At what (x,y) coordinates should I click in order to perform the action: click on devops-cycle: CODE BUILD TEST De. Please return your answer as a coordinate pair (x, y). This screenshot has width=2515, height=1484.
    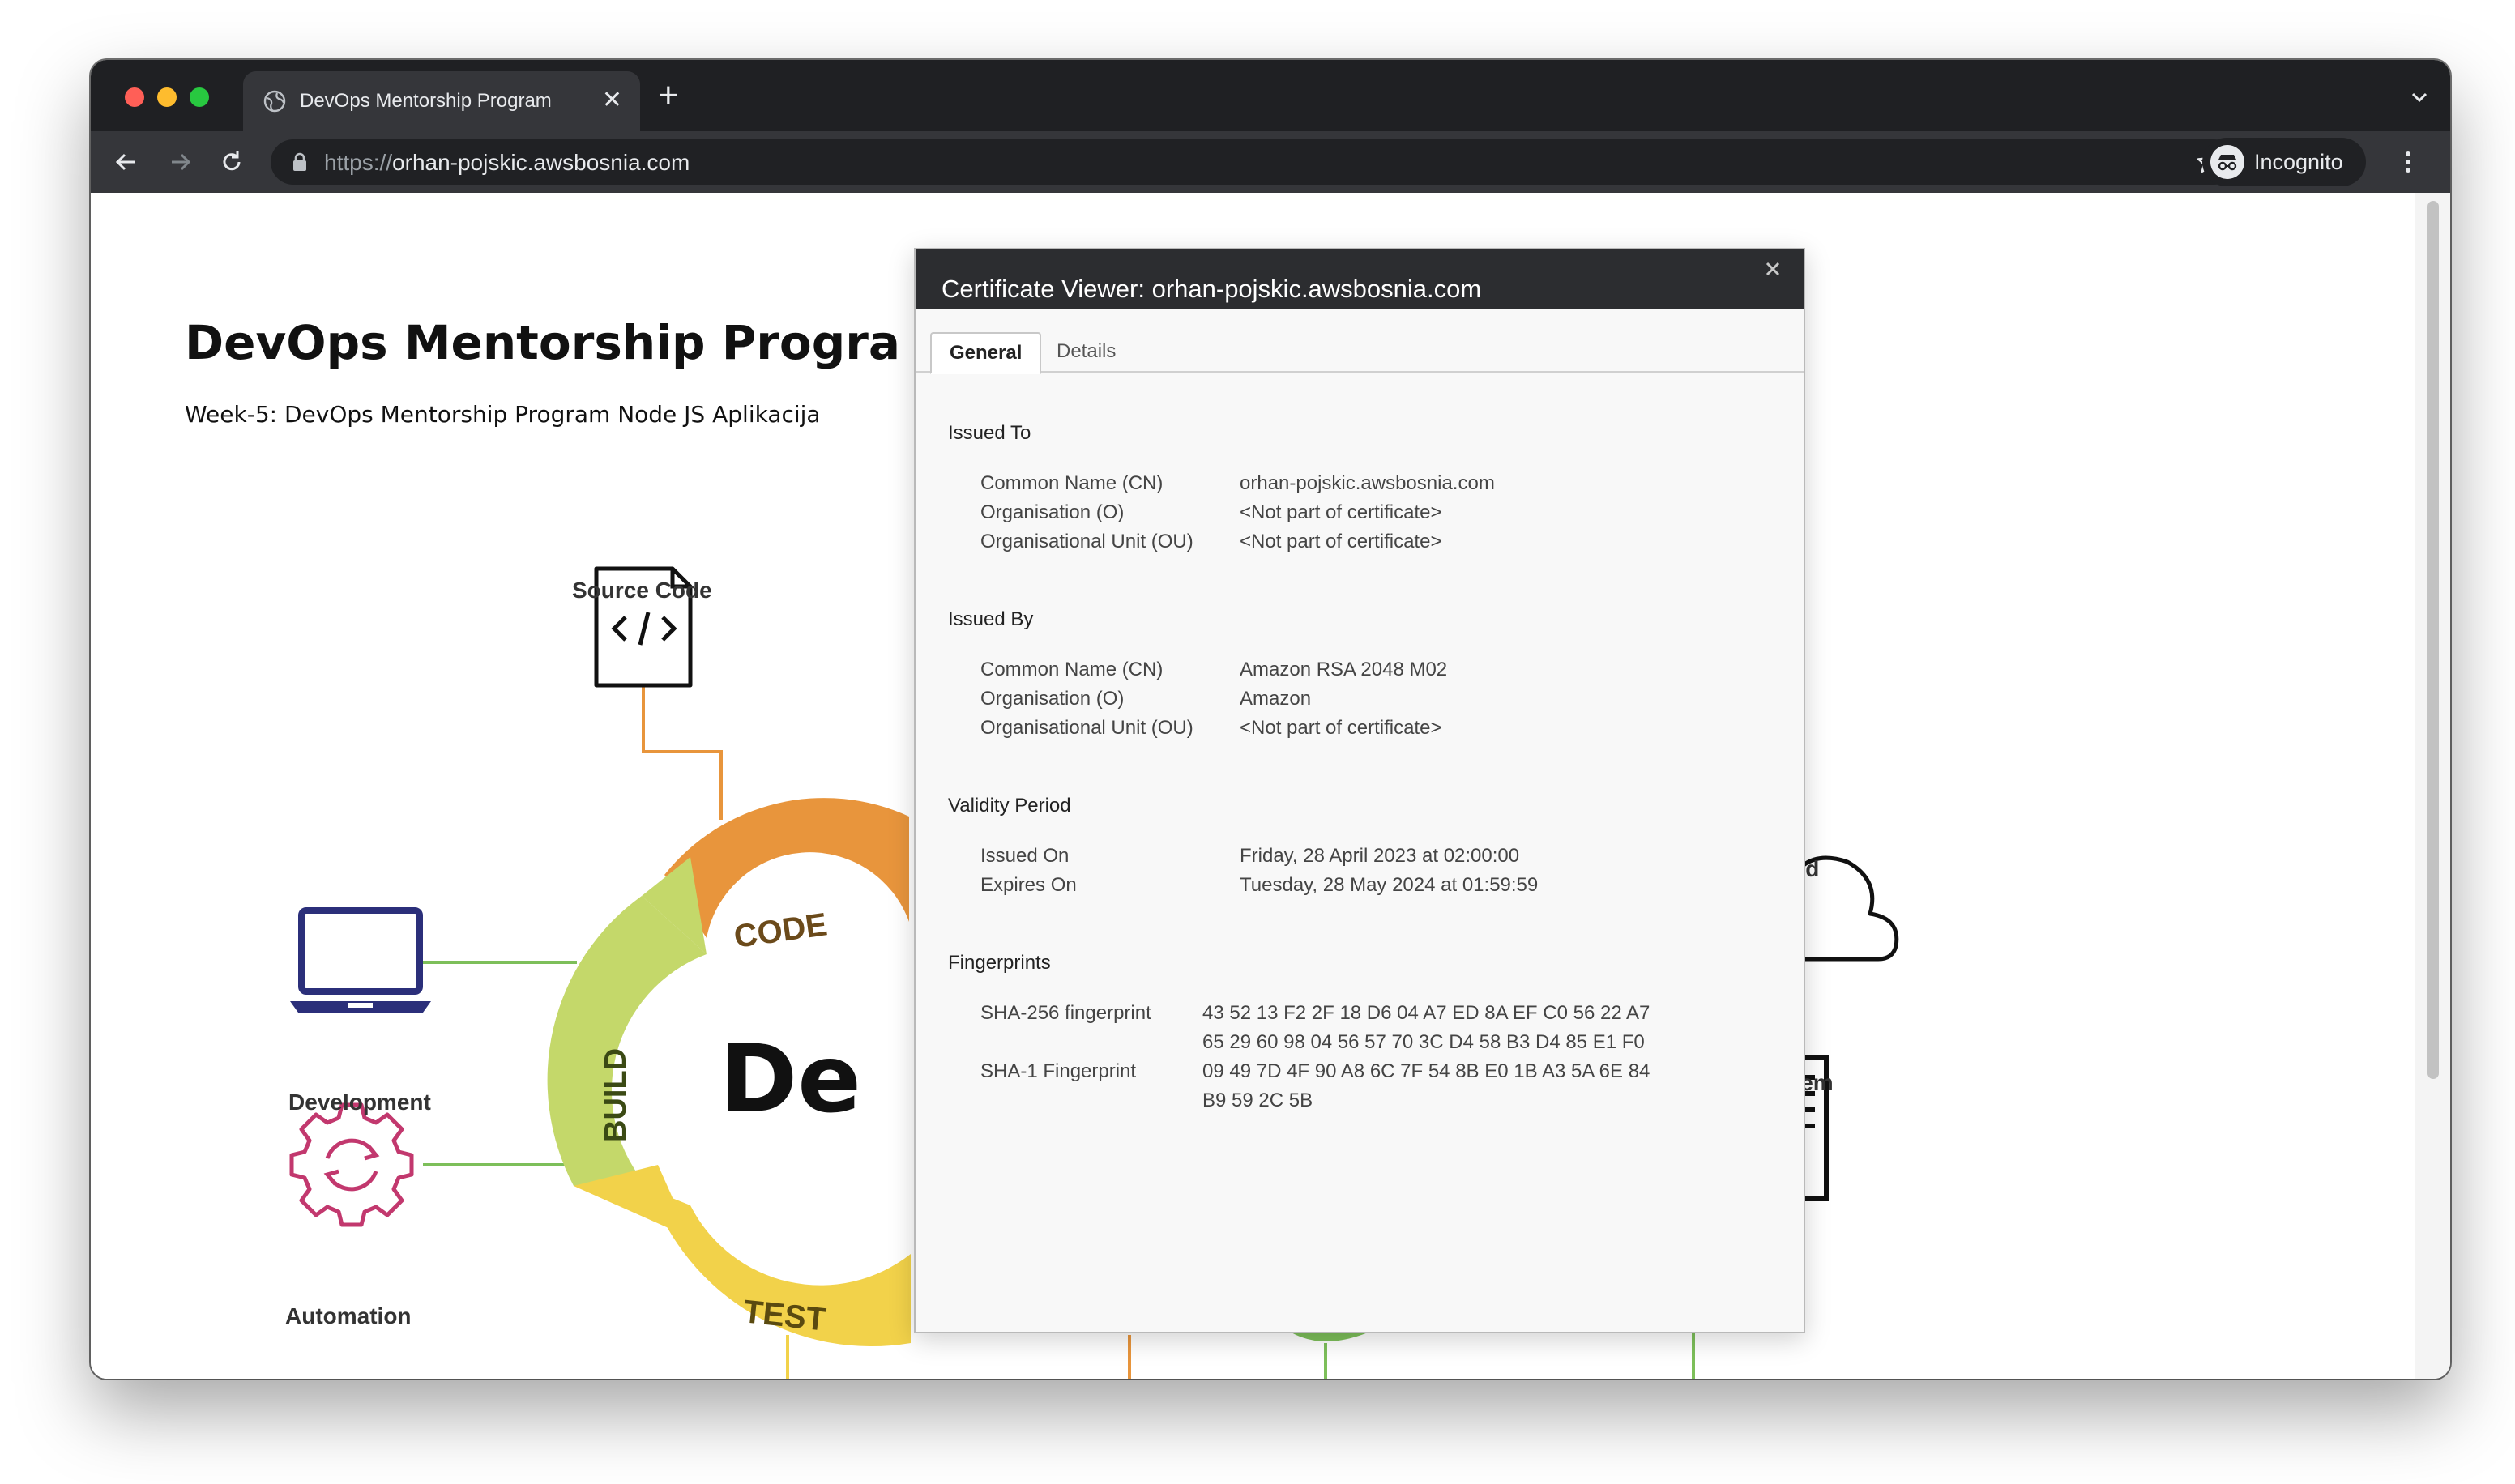
    Looking at the image, I should click on (729, 1072).